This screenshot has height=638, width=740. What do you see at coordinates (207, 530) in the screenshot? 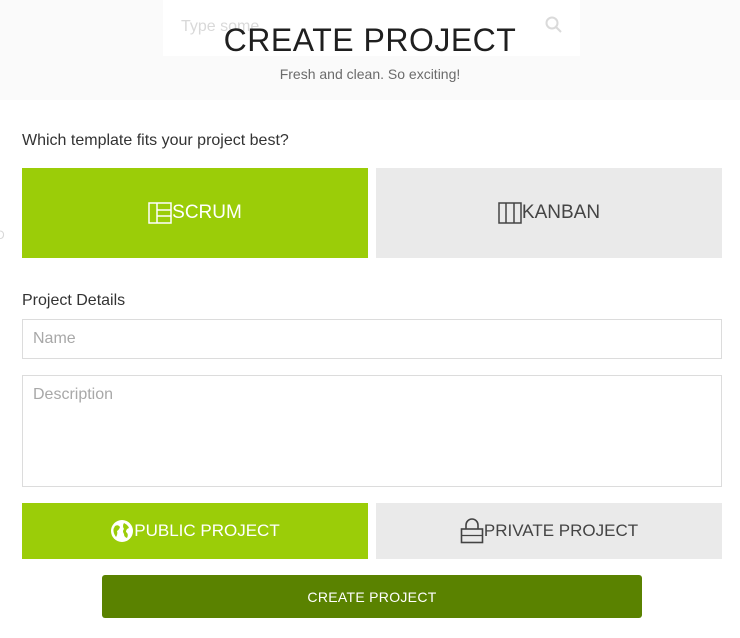
I see `public-project-label: PUBLIC PROJECT` at bounding box center [207, 530].